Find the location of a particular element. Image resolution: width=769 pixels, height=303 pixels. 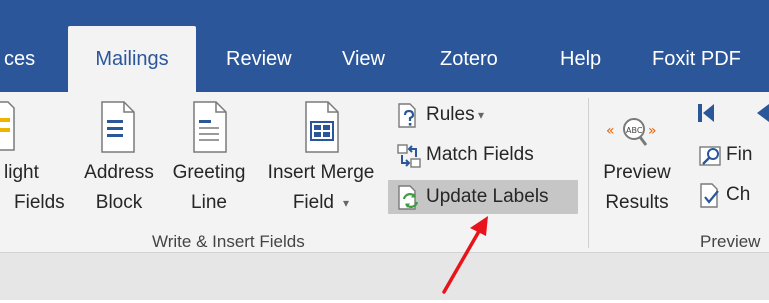

svg-text: ABC is located at coordinates (634, 130).